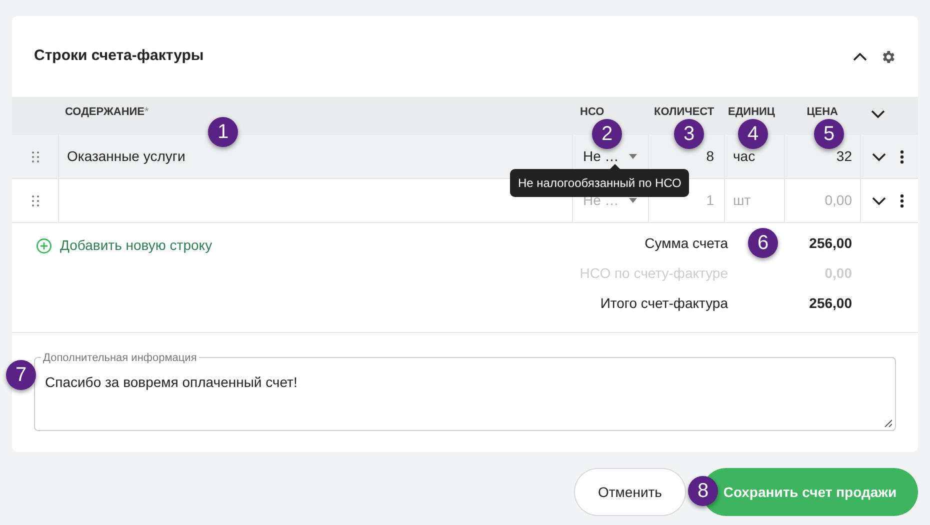 The image size is (930, 525). What do you see at coordinates (878, 114) in the screenshot?
I see `column-menu-icon` at bounding box center [878, 114].